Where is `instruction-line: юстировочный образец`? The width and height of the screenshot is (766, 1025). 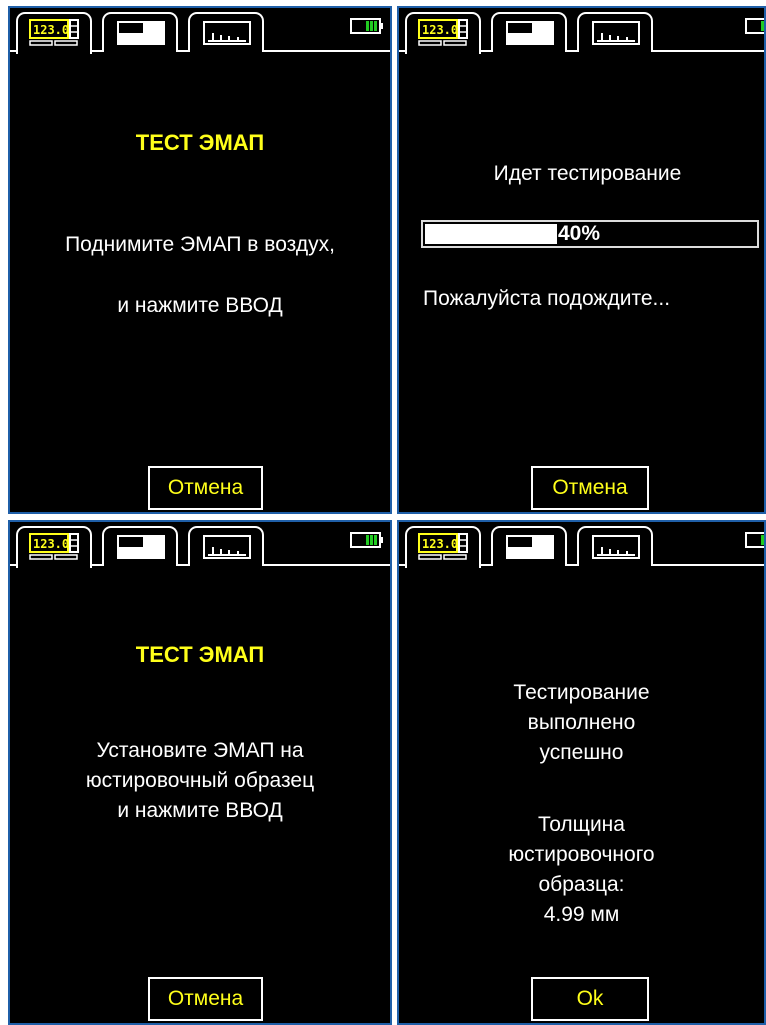
instruction-line: юстировочный образец is located at coordinates (200, 780).